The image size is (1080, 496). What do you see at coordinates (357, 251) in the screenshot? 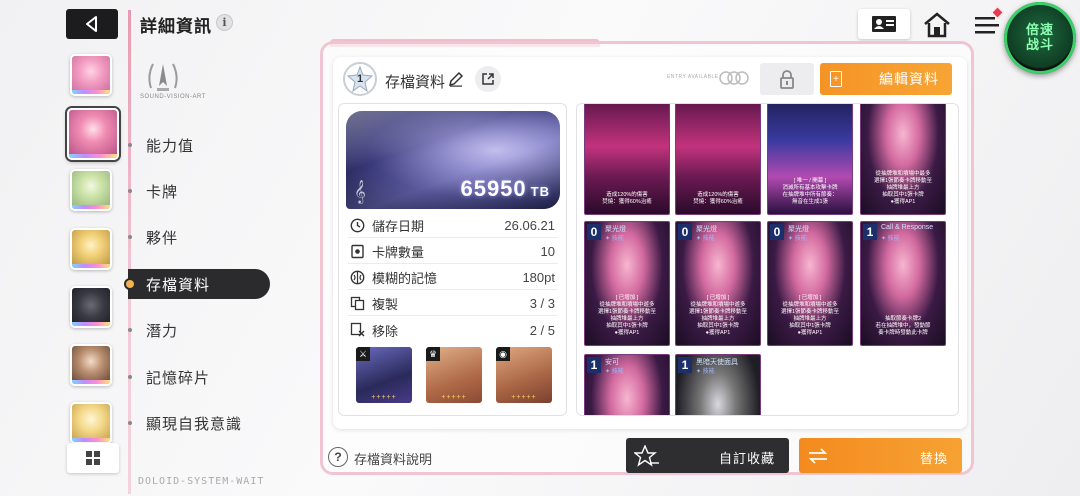
I see `card-icon` at bounding box center [357, 251].